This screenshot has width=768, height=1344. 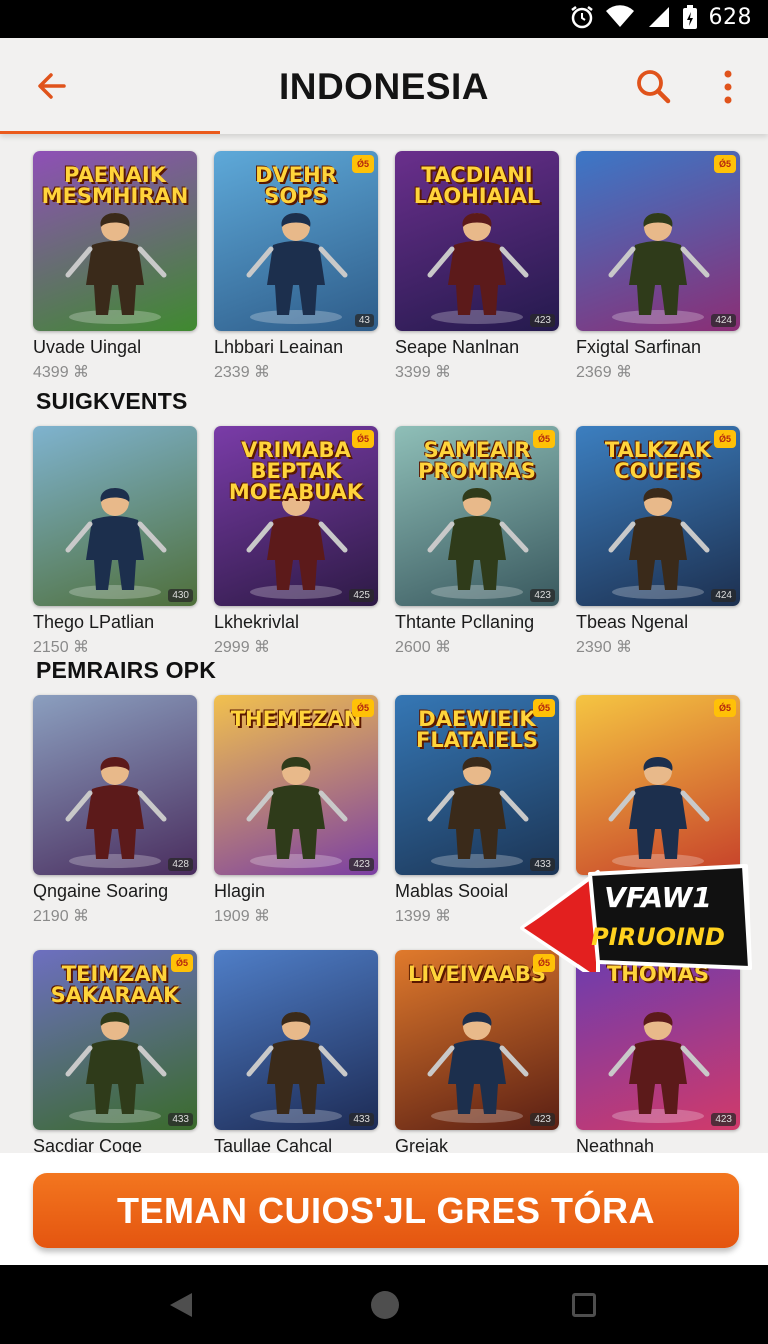 What do you see at coordinates (94, 622) in the screenshot?
I see `app-name: Thego LPatlian` at bounding box center [94, 622].